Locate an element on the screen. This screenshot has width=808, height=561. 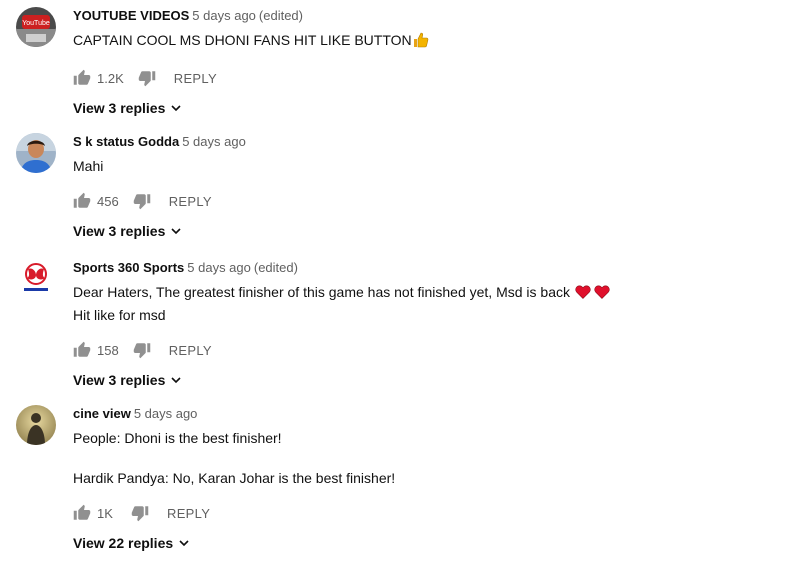
comment-header: S k status Godda 5 days ago is located at coordinates (434, 142).